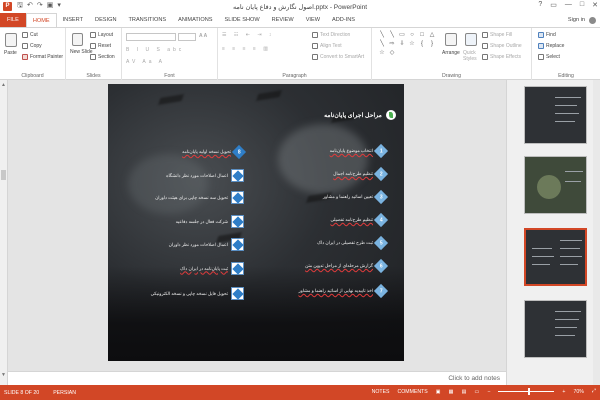 Image resolution: width=600 pixels, height=400 pixels. Describe the element at coordinates (40, 6) in the screenshot. I see `redo-icon: ↷` at that location.